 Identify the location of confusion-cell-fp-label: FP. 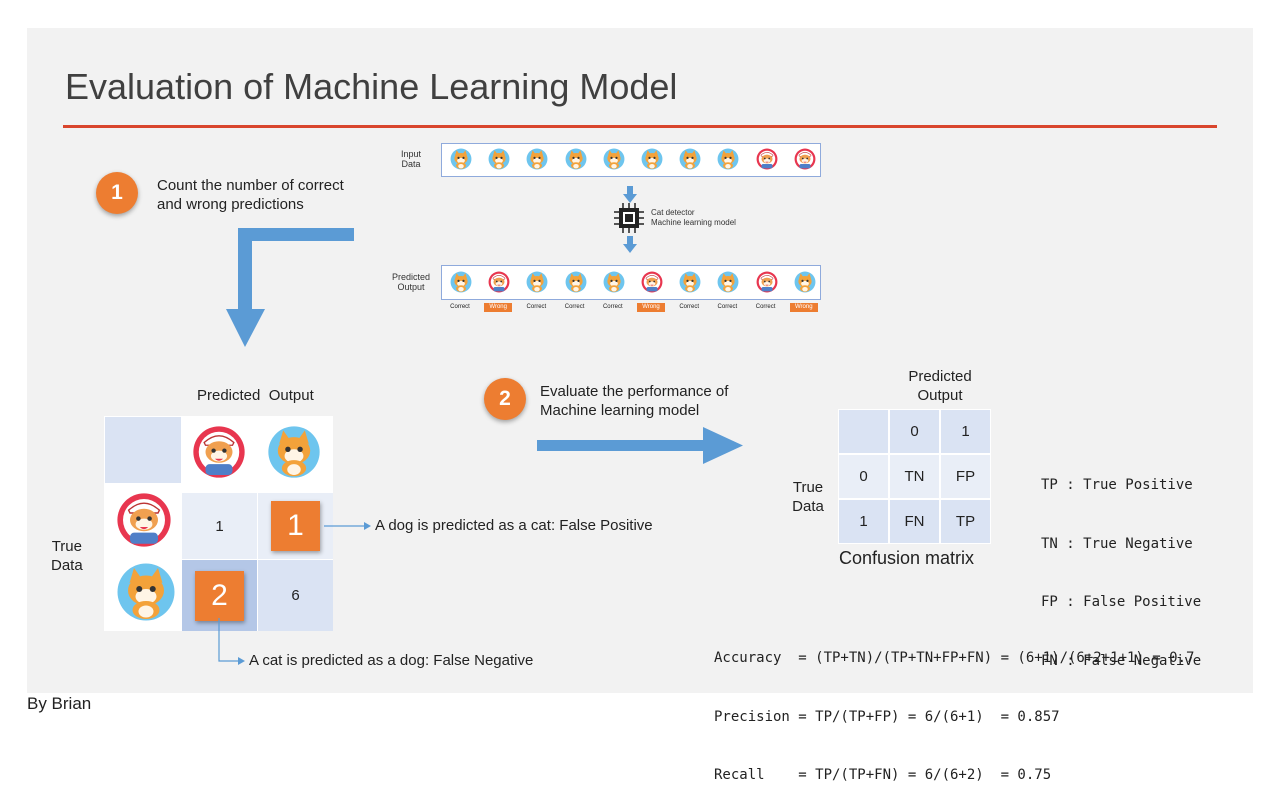
(965, 476).